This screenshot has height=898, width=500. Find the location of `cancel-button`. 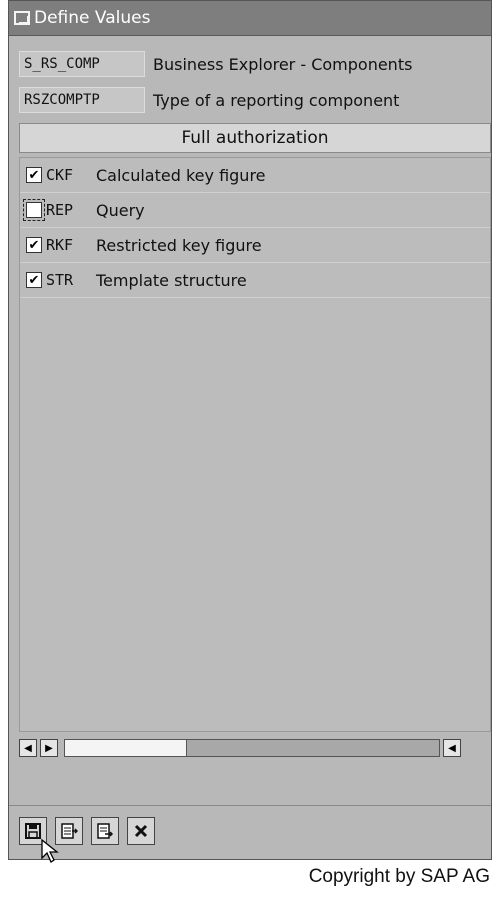

cancel-button is located at coordinates (141, 831).